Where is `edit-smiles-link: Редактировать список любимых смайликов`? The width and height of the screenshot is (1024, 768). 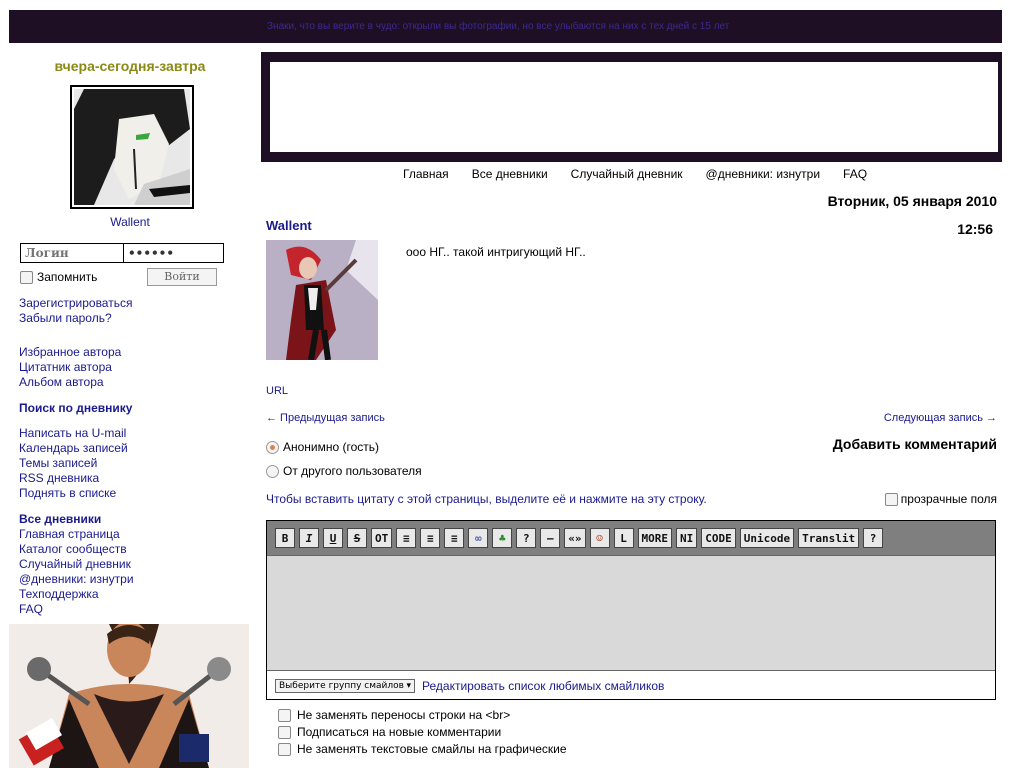
edit-smiles-link: Редактировать список любимых смайликов is located at coordinates (543, 686).